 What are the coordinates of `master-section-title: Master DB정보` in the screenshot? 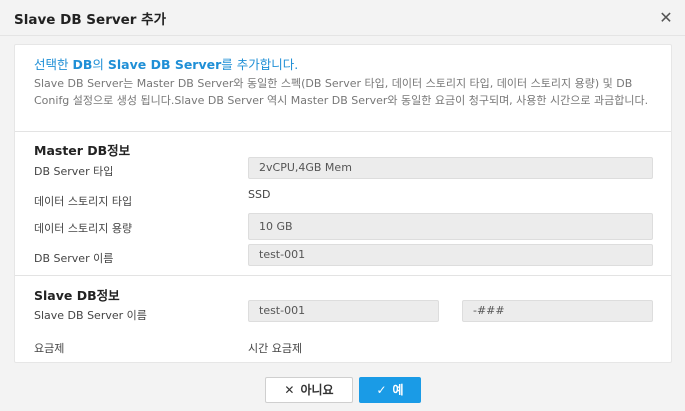 It's located at (82, 150).